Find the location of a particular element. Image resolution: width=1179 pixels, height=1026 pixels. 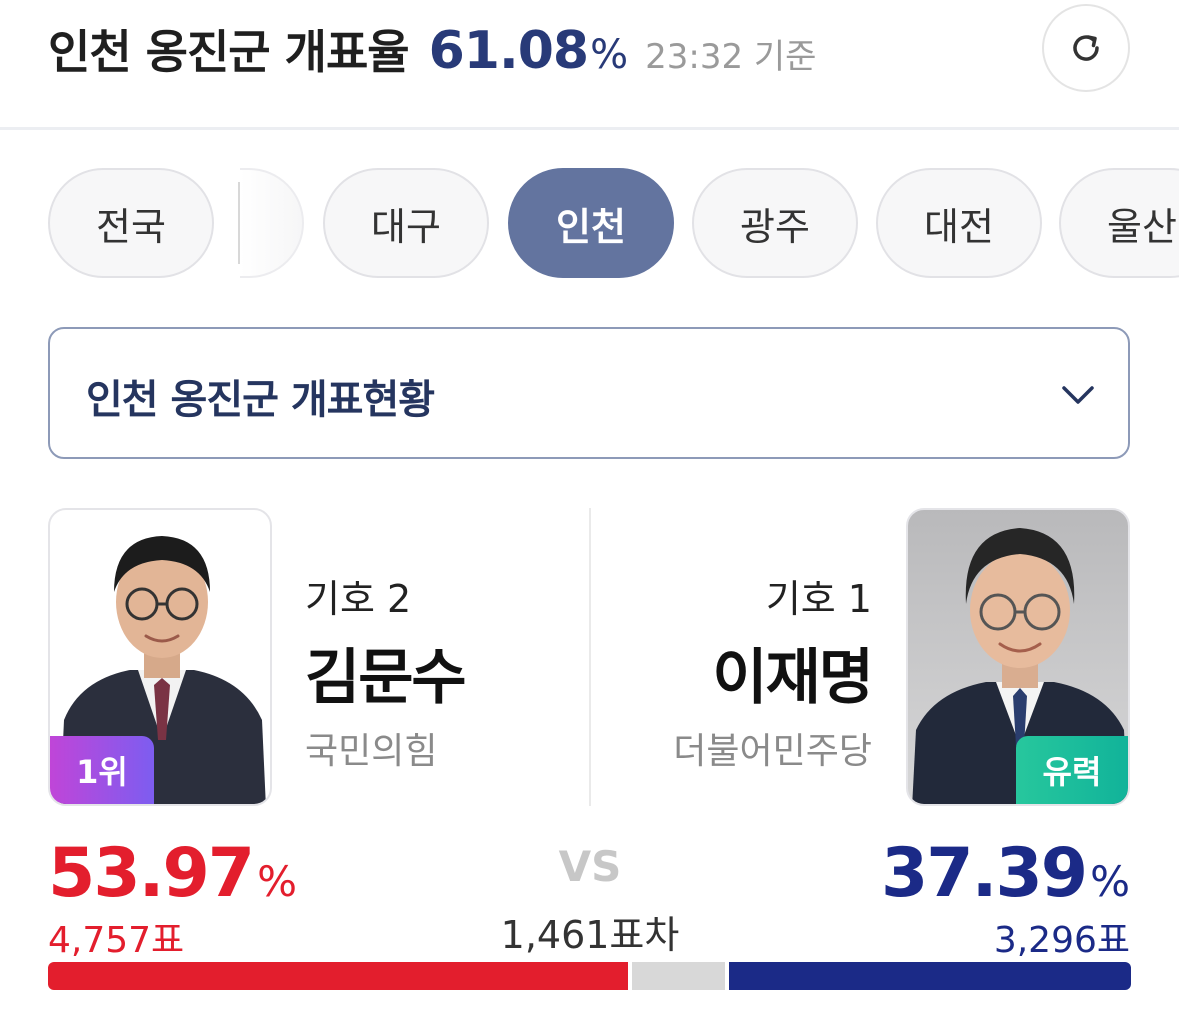

vote-count: 4,757표 is located at coordinates (116, 940).